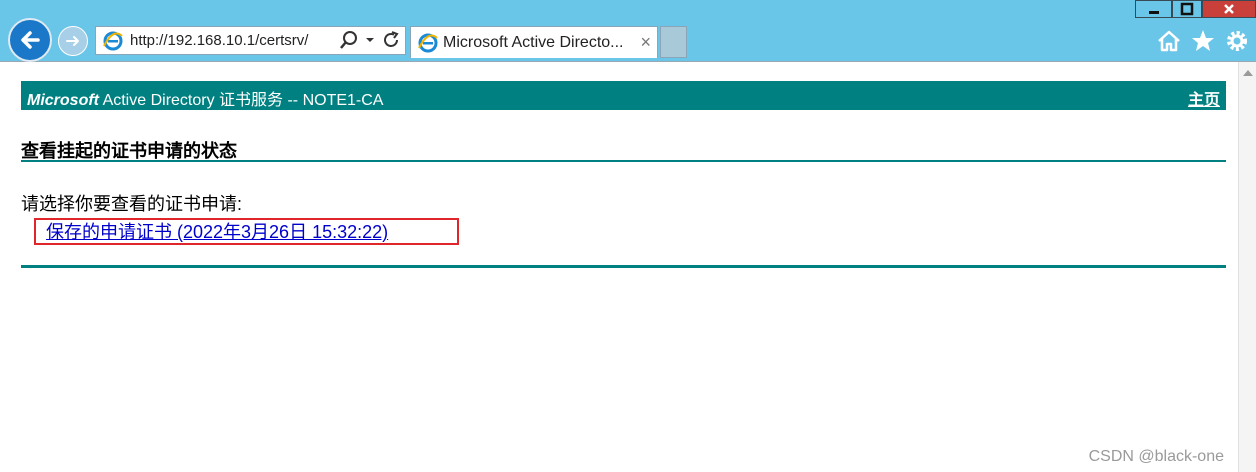  I want to click on arrow-right-icon, so click(72, 41).